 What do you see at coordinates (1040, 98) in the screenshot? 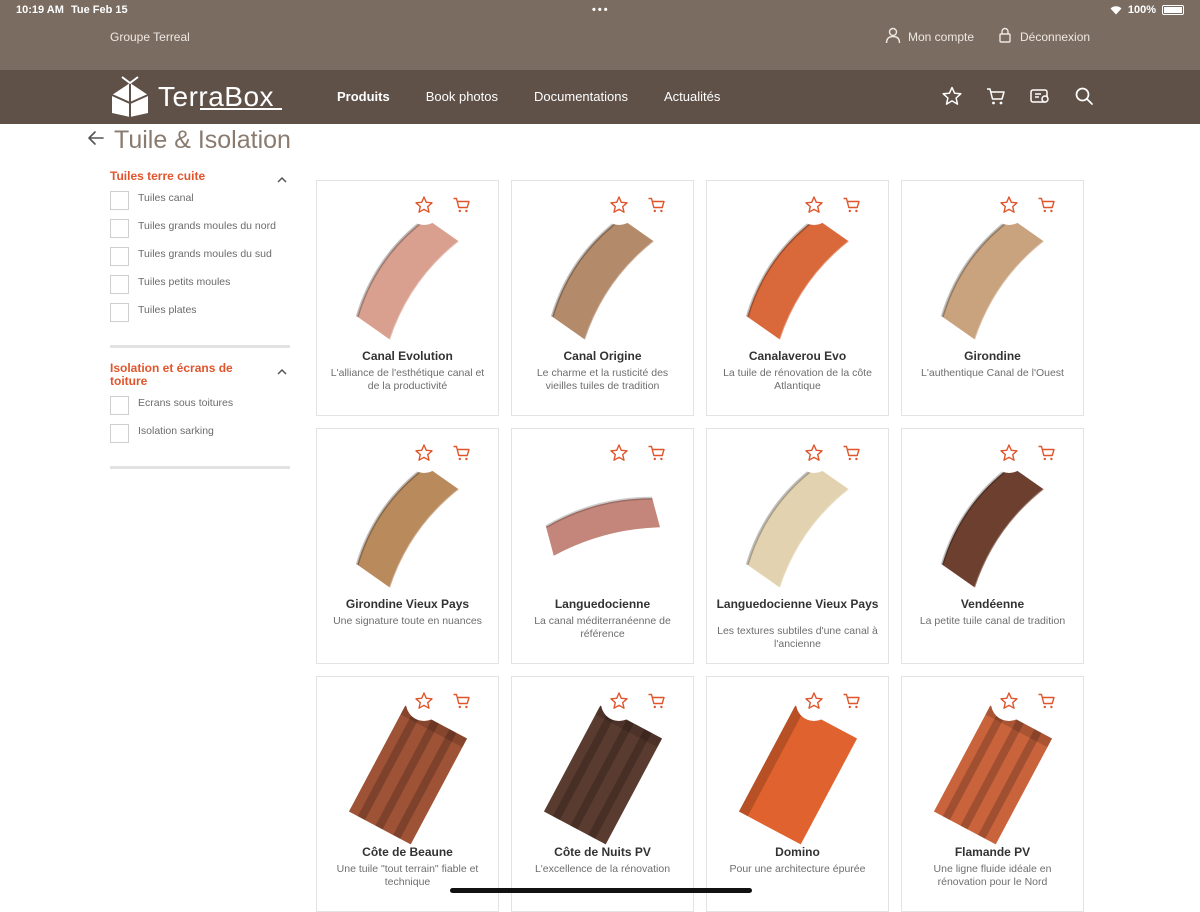
I see `catalog-icon` at bounding box center [1040, 98].